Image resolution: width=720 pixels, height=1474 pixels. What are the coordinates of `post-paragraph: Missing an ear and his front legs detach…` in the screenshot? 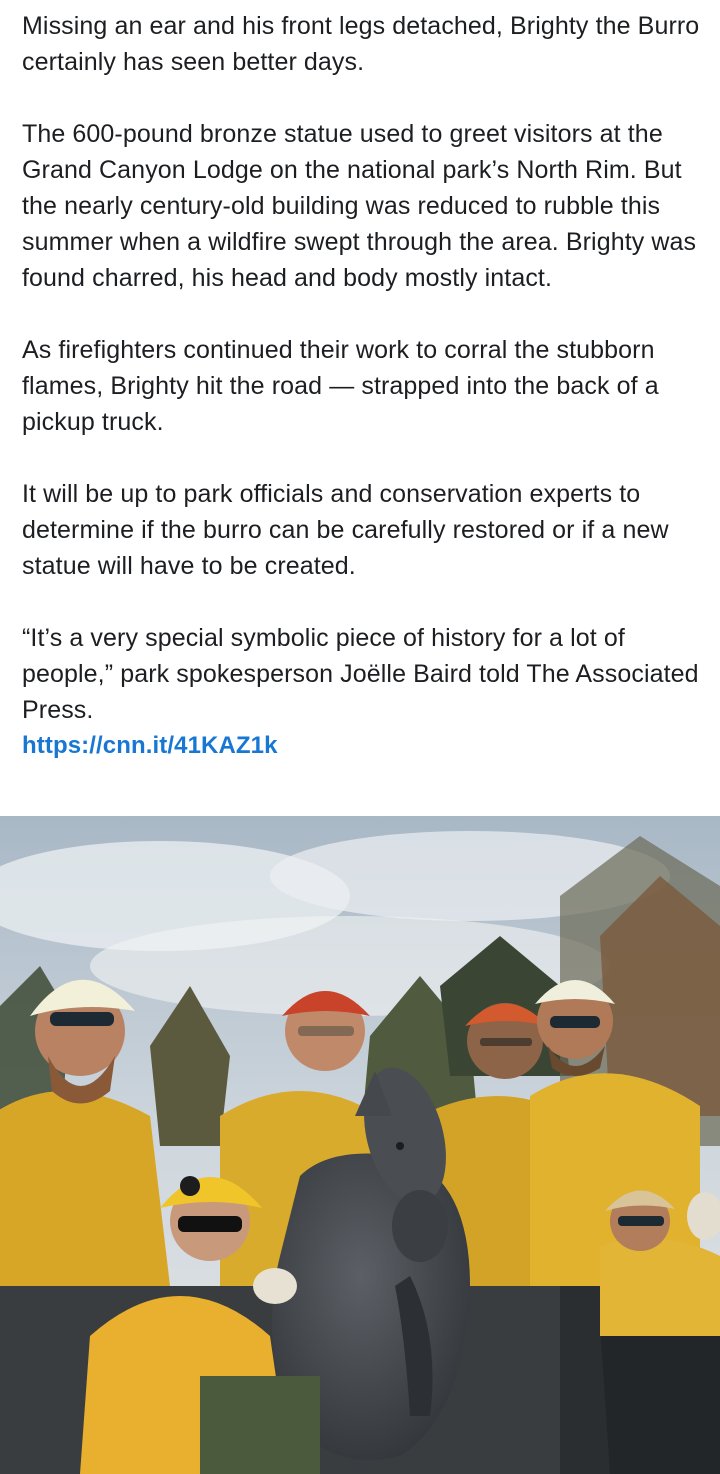 It's located at (361, 44).